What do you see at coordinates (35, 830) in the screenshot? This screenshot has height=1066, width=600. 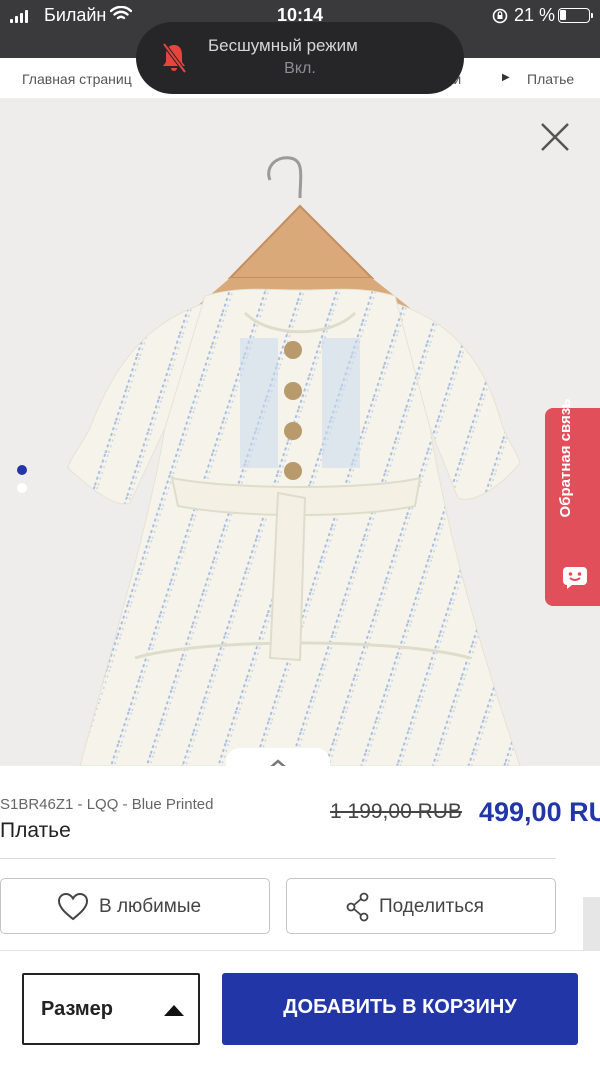 I see `product-name: Платье` at bounding box center [35, 830].